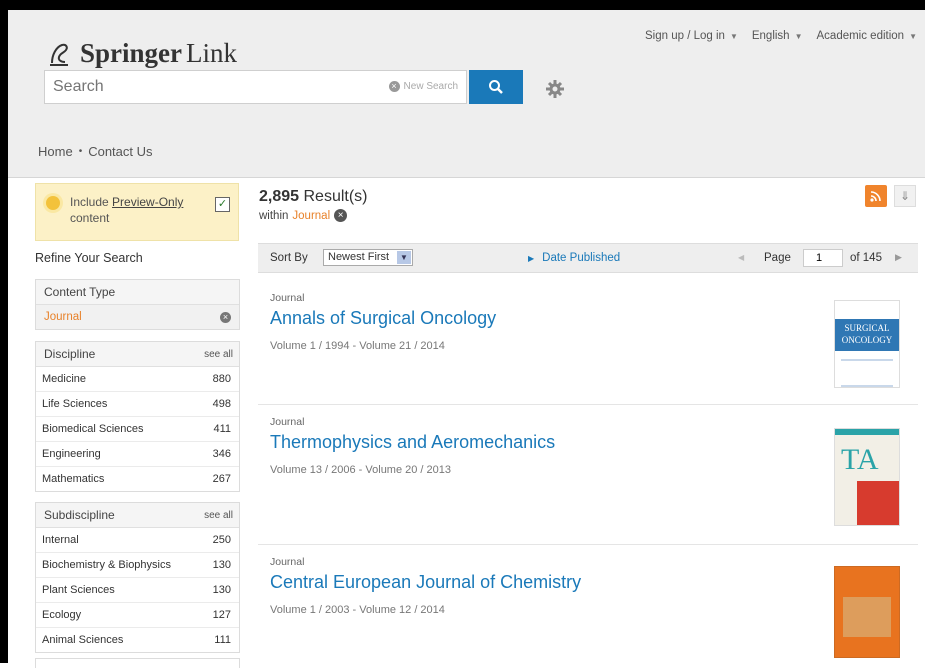 The image size is (925, 668). Describe the element at coordinates (867, 617) in the screenshot. I see `cover-art` at that location.